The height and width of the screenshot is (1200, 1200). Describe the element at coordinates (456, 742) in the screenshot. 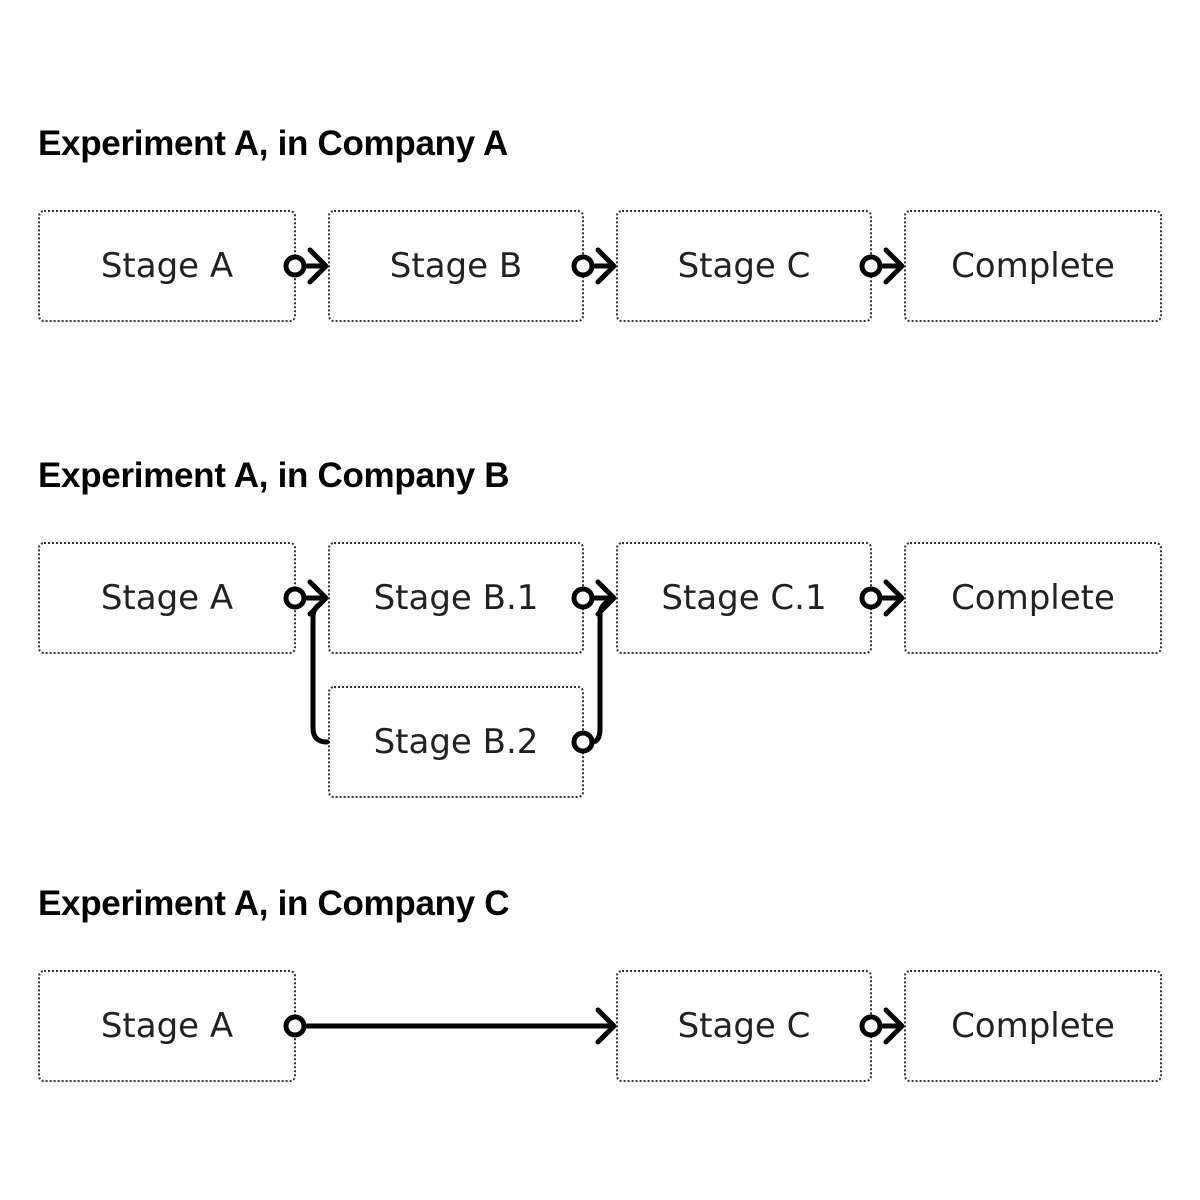

I see `stage-box-b-stage-b2: Stage B.2` at that location.